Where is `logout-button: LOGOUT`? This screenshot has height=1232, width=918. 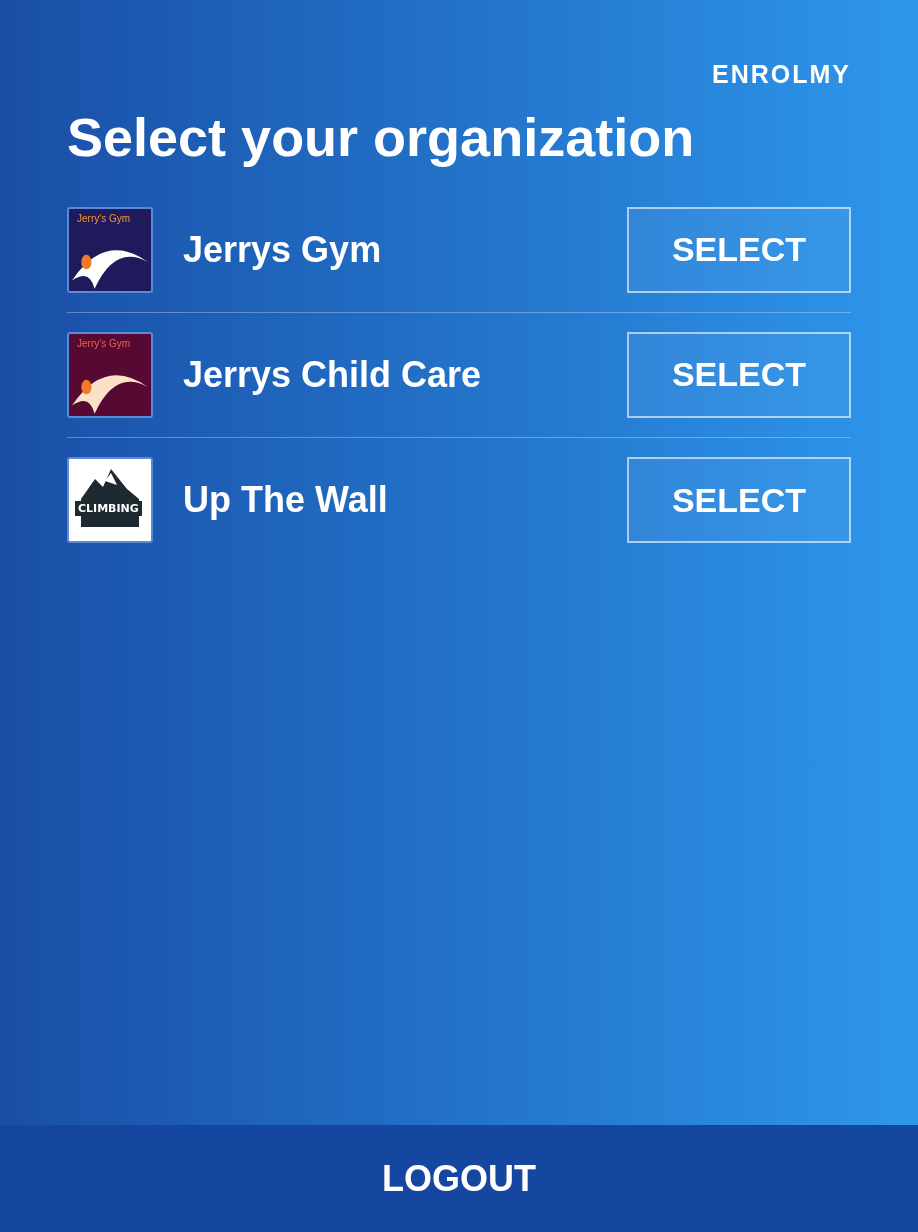 logout-button: LOGOUT is located at coordinates (459, 1178).